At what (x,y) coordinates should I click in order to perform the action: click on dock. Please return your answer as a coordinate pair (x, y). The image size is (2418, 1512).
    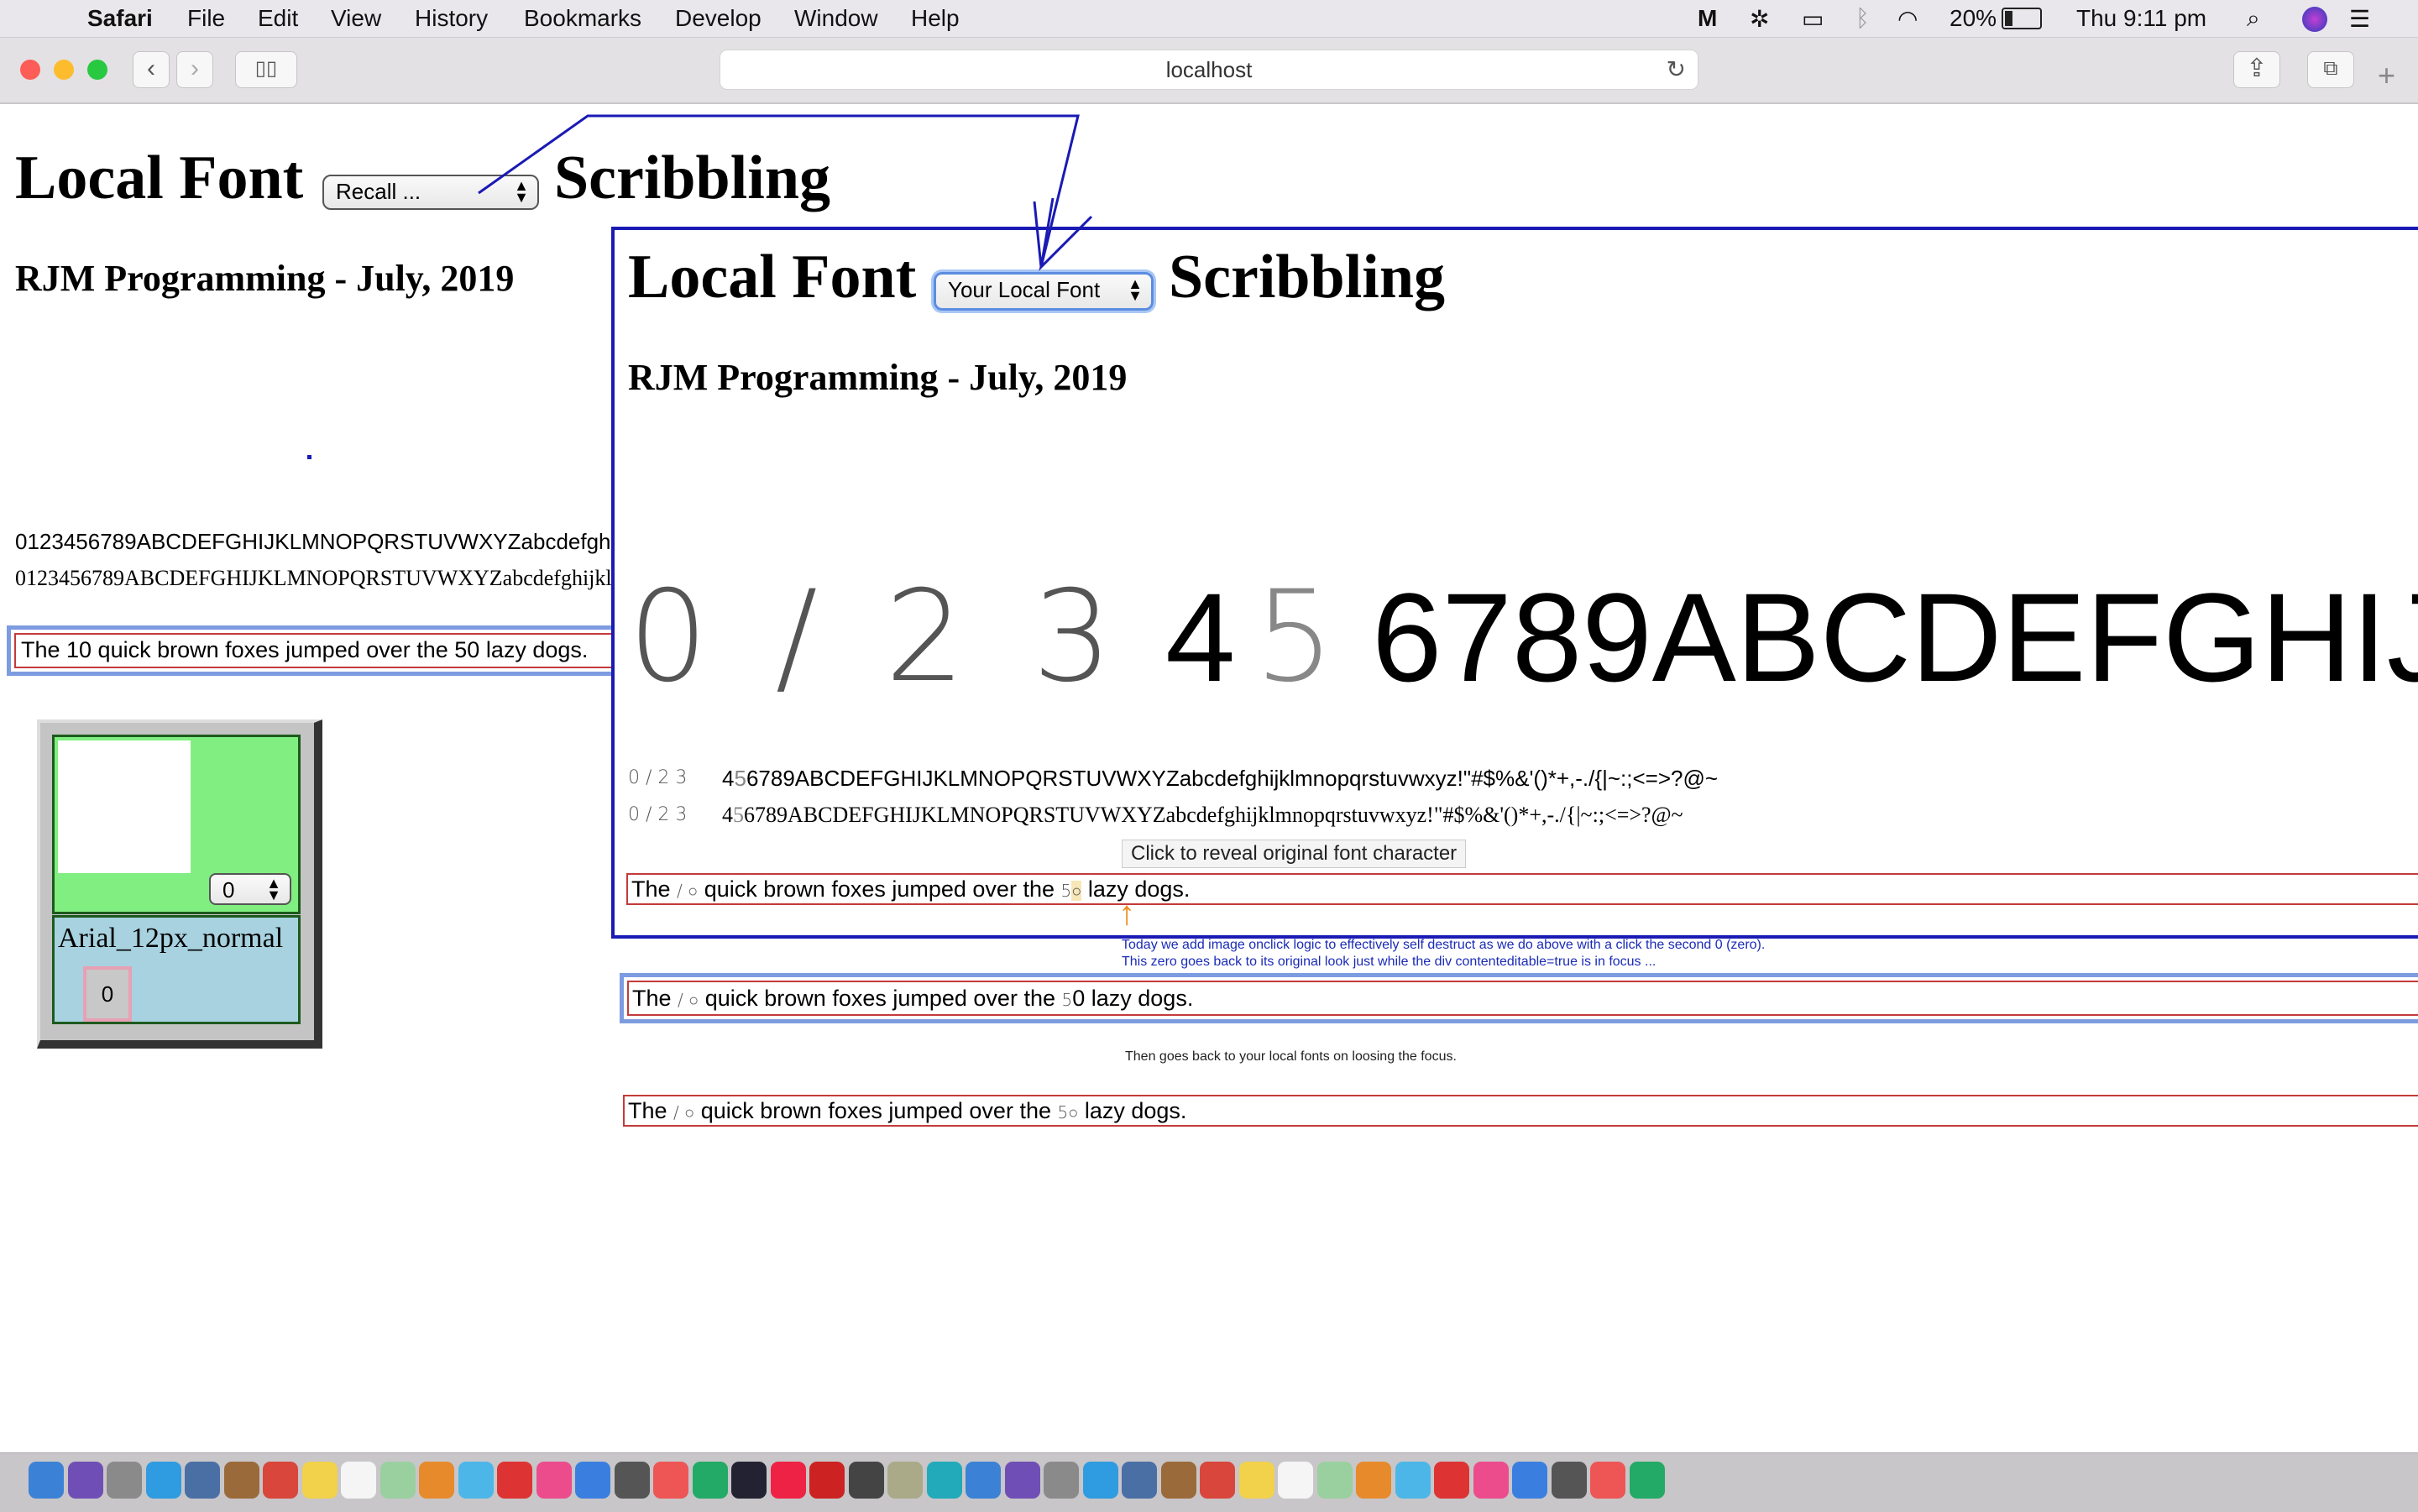
    Looking at the image, I should click on (1209, 1482).